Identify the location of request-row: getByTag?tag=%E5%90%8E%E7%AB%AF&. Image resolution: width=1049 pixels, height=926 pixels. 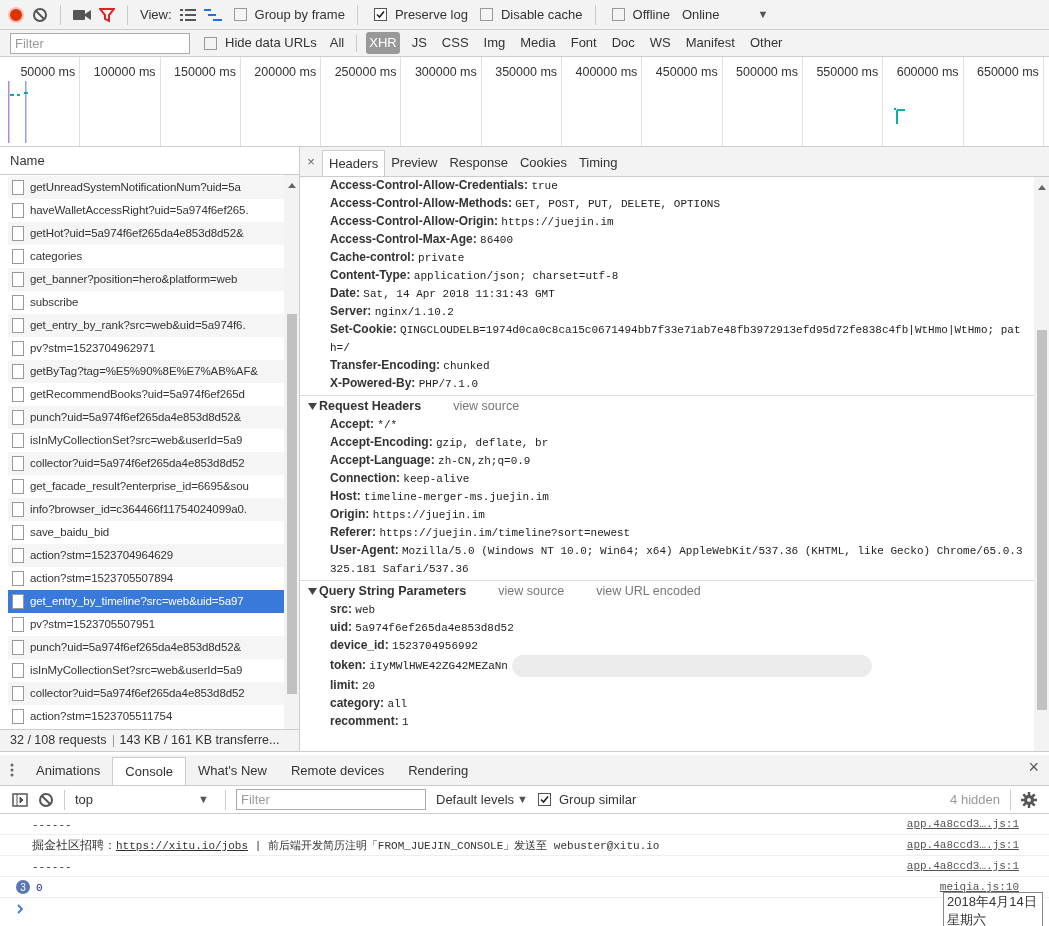
(146, 371).